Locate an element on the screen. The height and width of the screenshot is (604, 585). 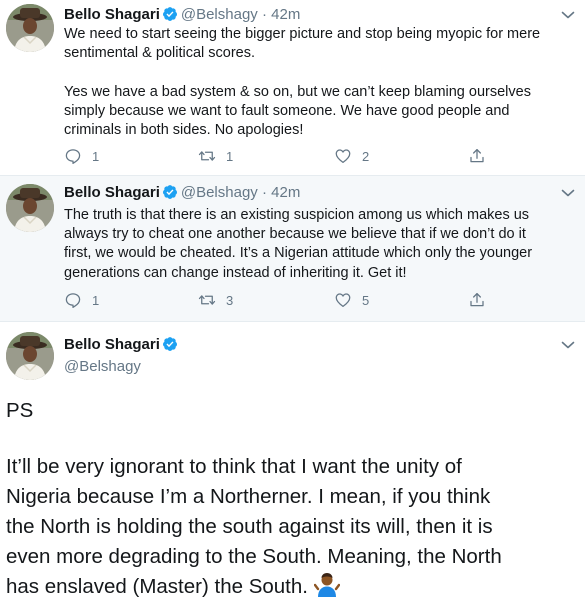
shrug-emoji-icon is located at coordinates (327, 585).